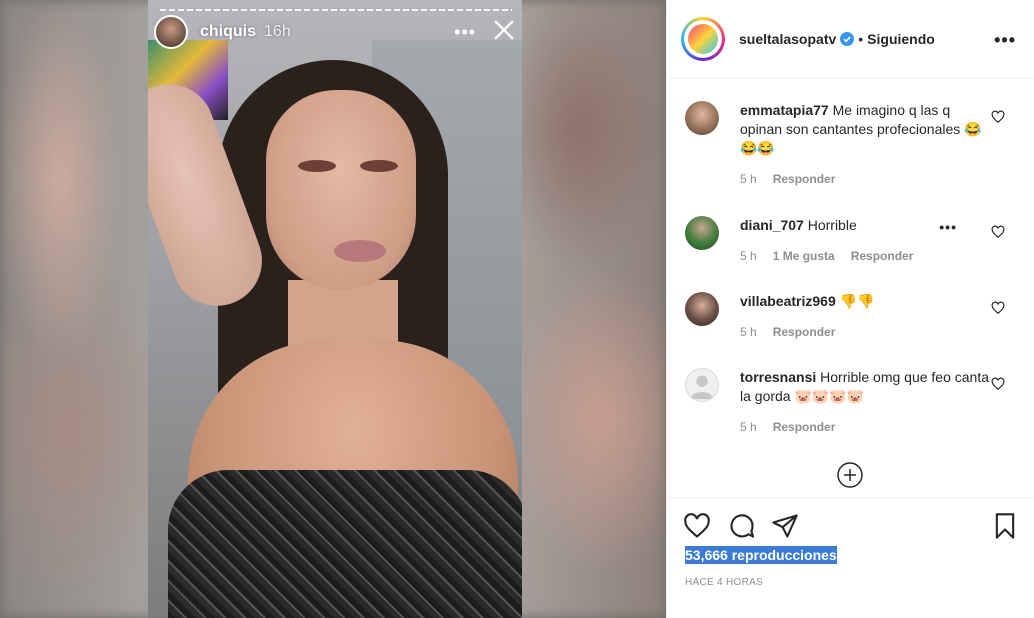  I want to click on comment-meta: 5 h 1 Me gusta Responder, so click(865, 256).